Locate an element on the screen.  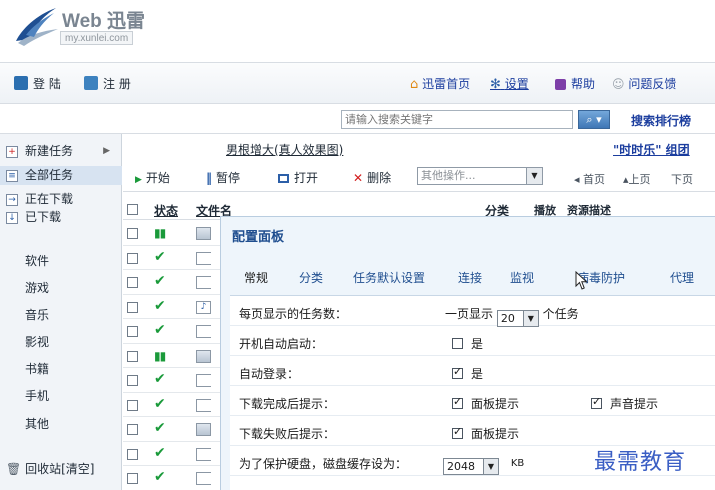
search-bar: ⌕ ▾ 搜索排行榜 is located at coordinates (357, 119).